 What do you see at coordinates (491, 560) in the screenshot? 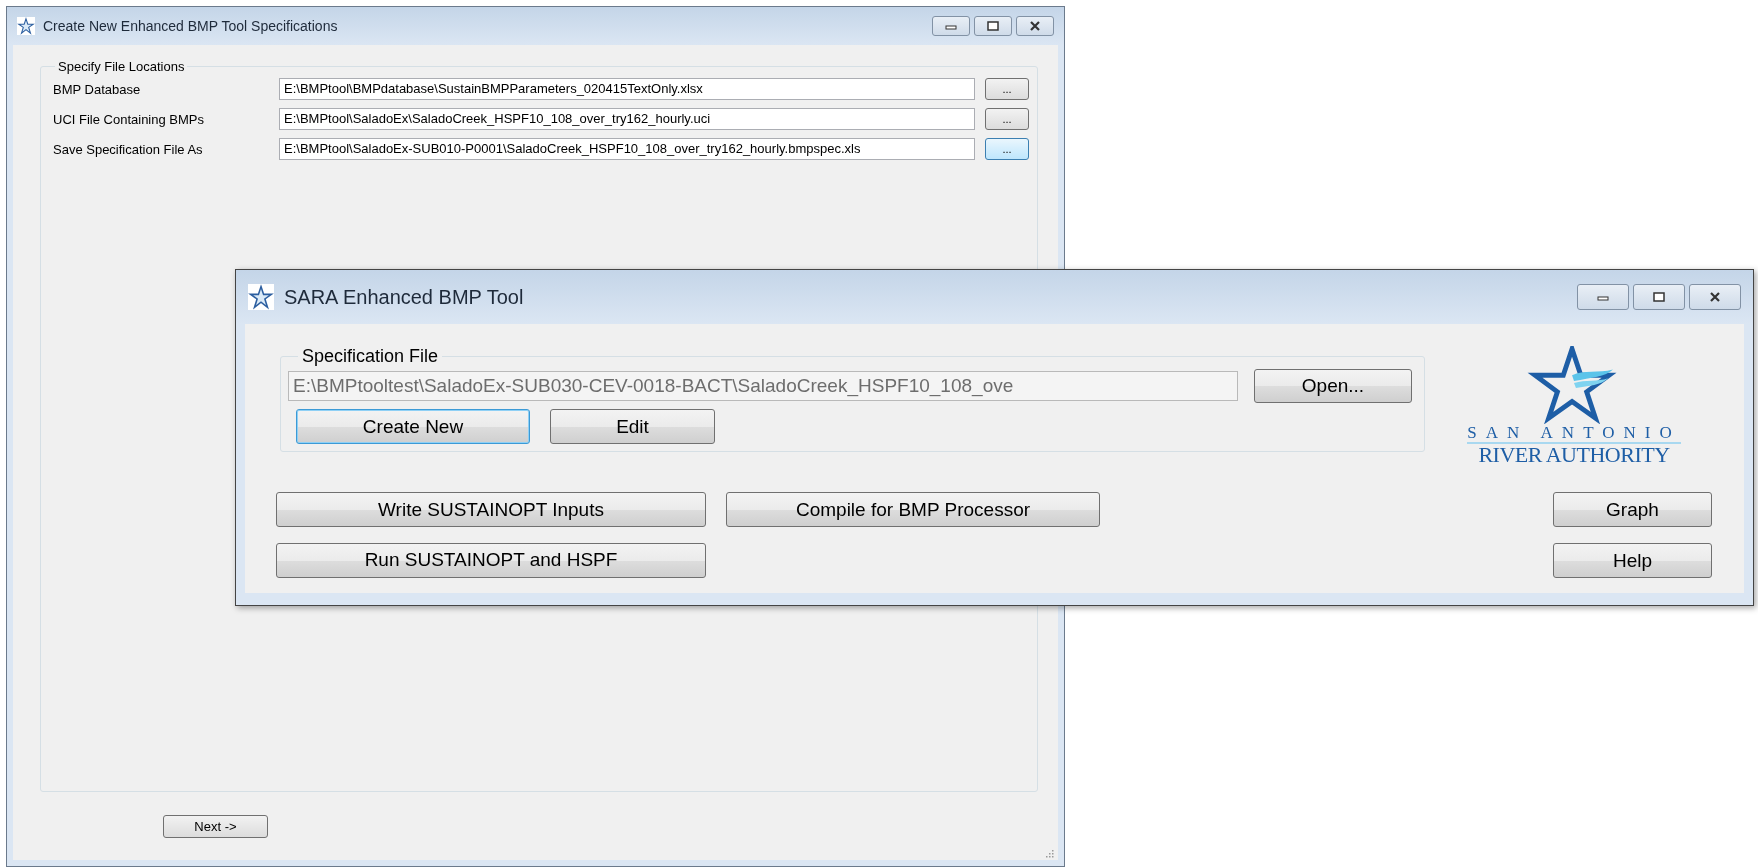
I see `action-button: Run SUSTAINOPT and HSPF` at bounding box center [491, 560].